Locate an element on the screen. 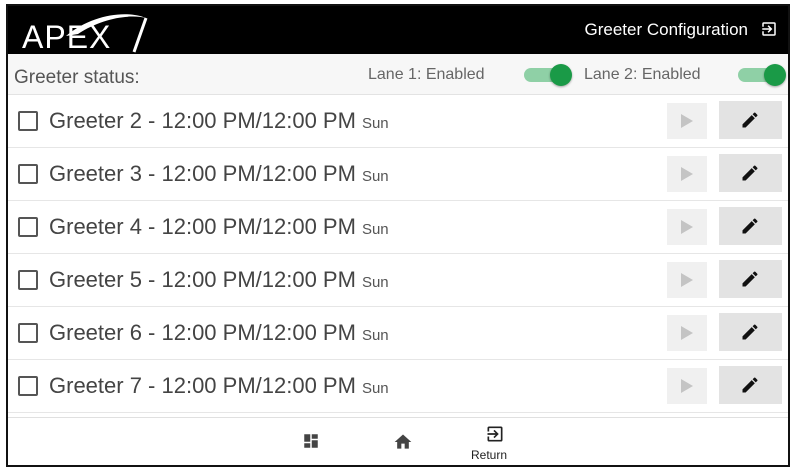 Image resolution: width=796 pixels, height=470 pixels. lane-2-status-label: Lane 2: Enabled is located at coordinates (642, 74).